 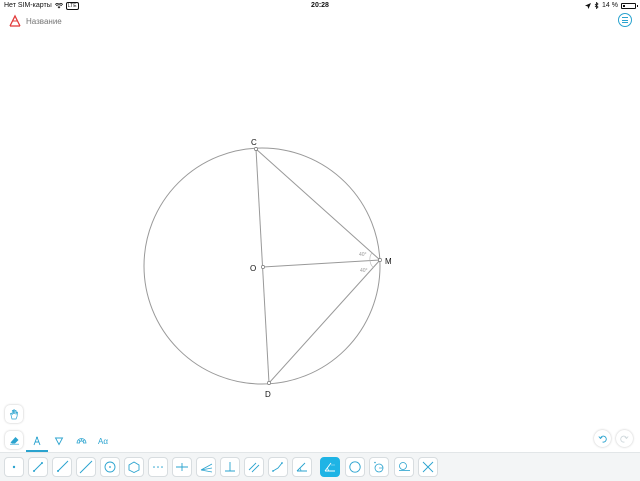 I want to click on line-icon, so click(x=86, y=467).